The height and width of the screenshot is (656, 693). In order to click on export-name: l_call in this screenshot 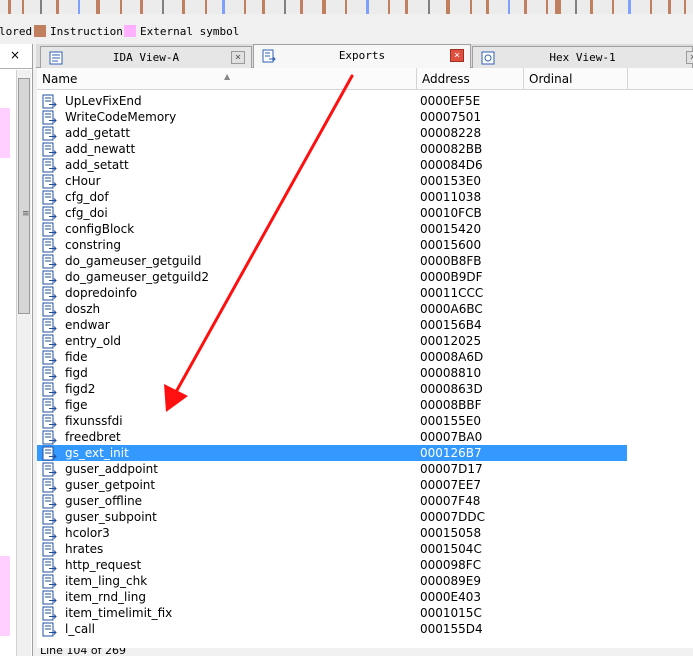, I will do `click(80, 629)`.